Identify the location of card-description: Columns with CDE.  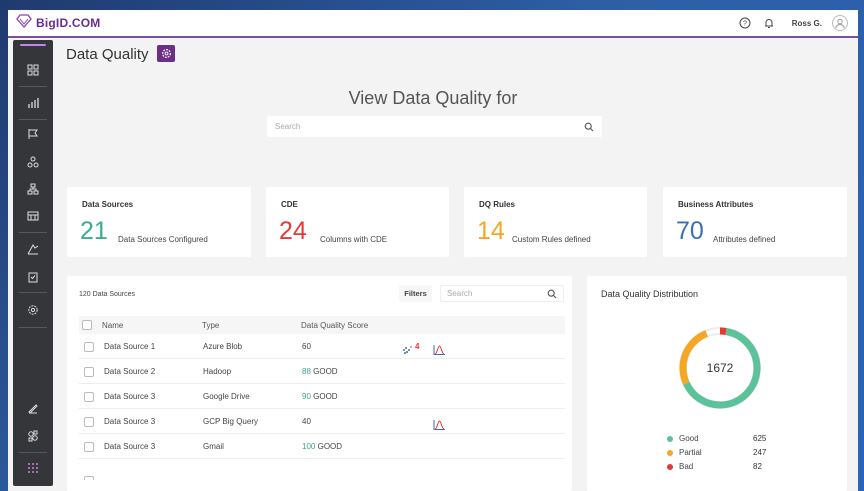
(354, 239).